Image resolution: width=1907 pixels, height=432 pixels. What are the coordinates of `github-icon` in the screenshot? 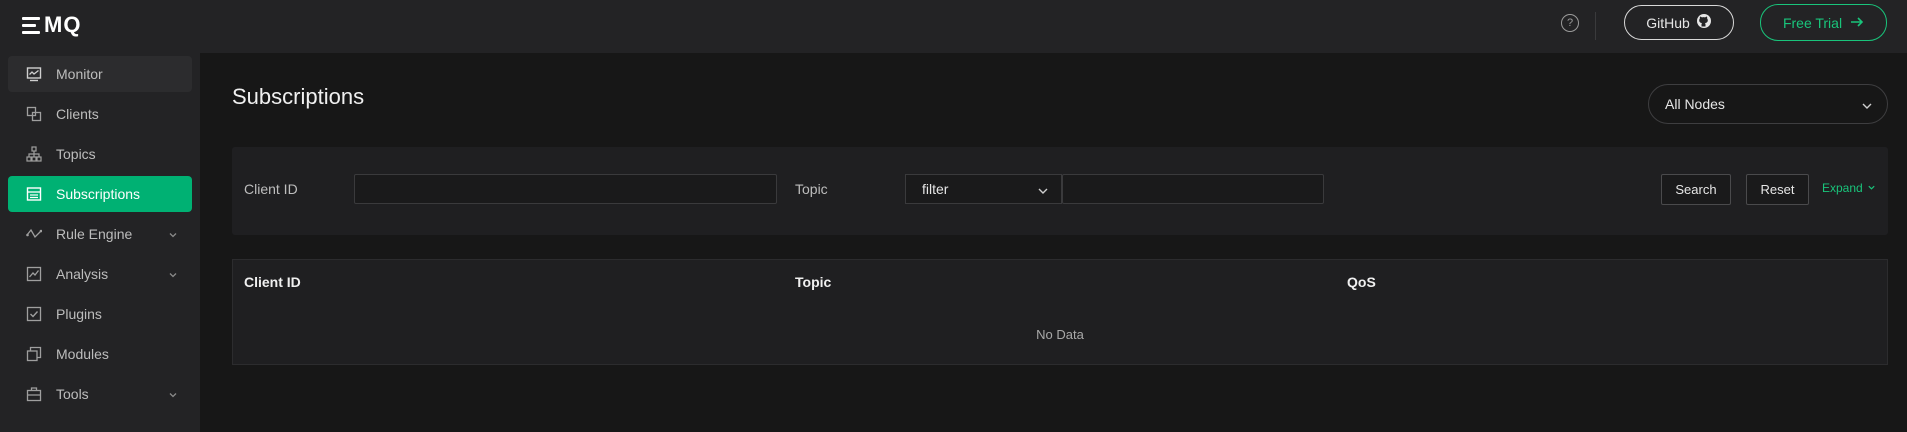 It's located at (1704, 22).